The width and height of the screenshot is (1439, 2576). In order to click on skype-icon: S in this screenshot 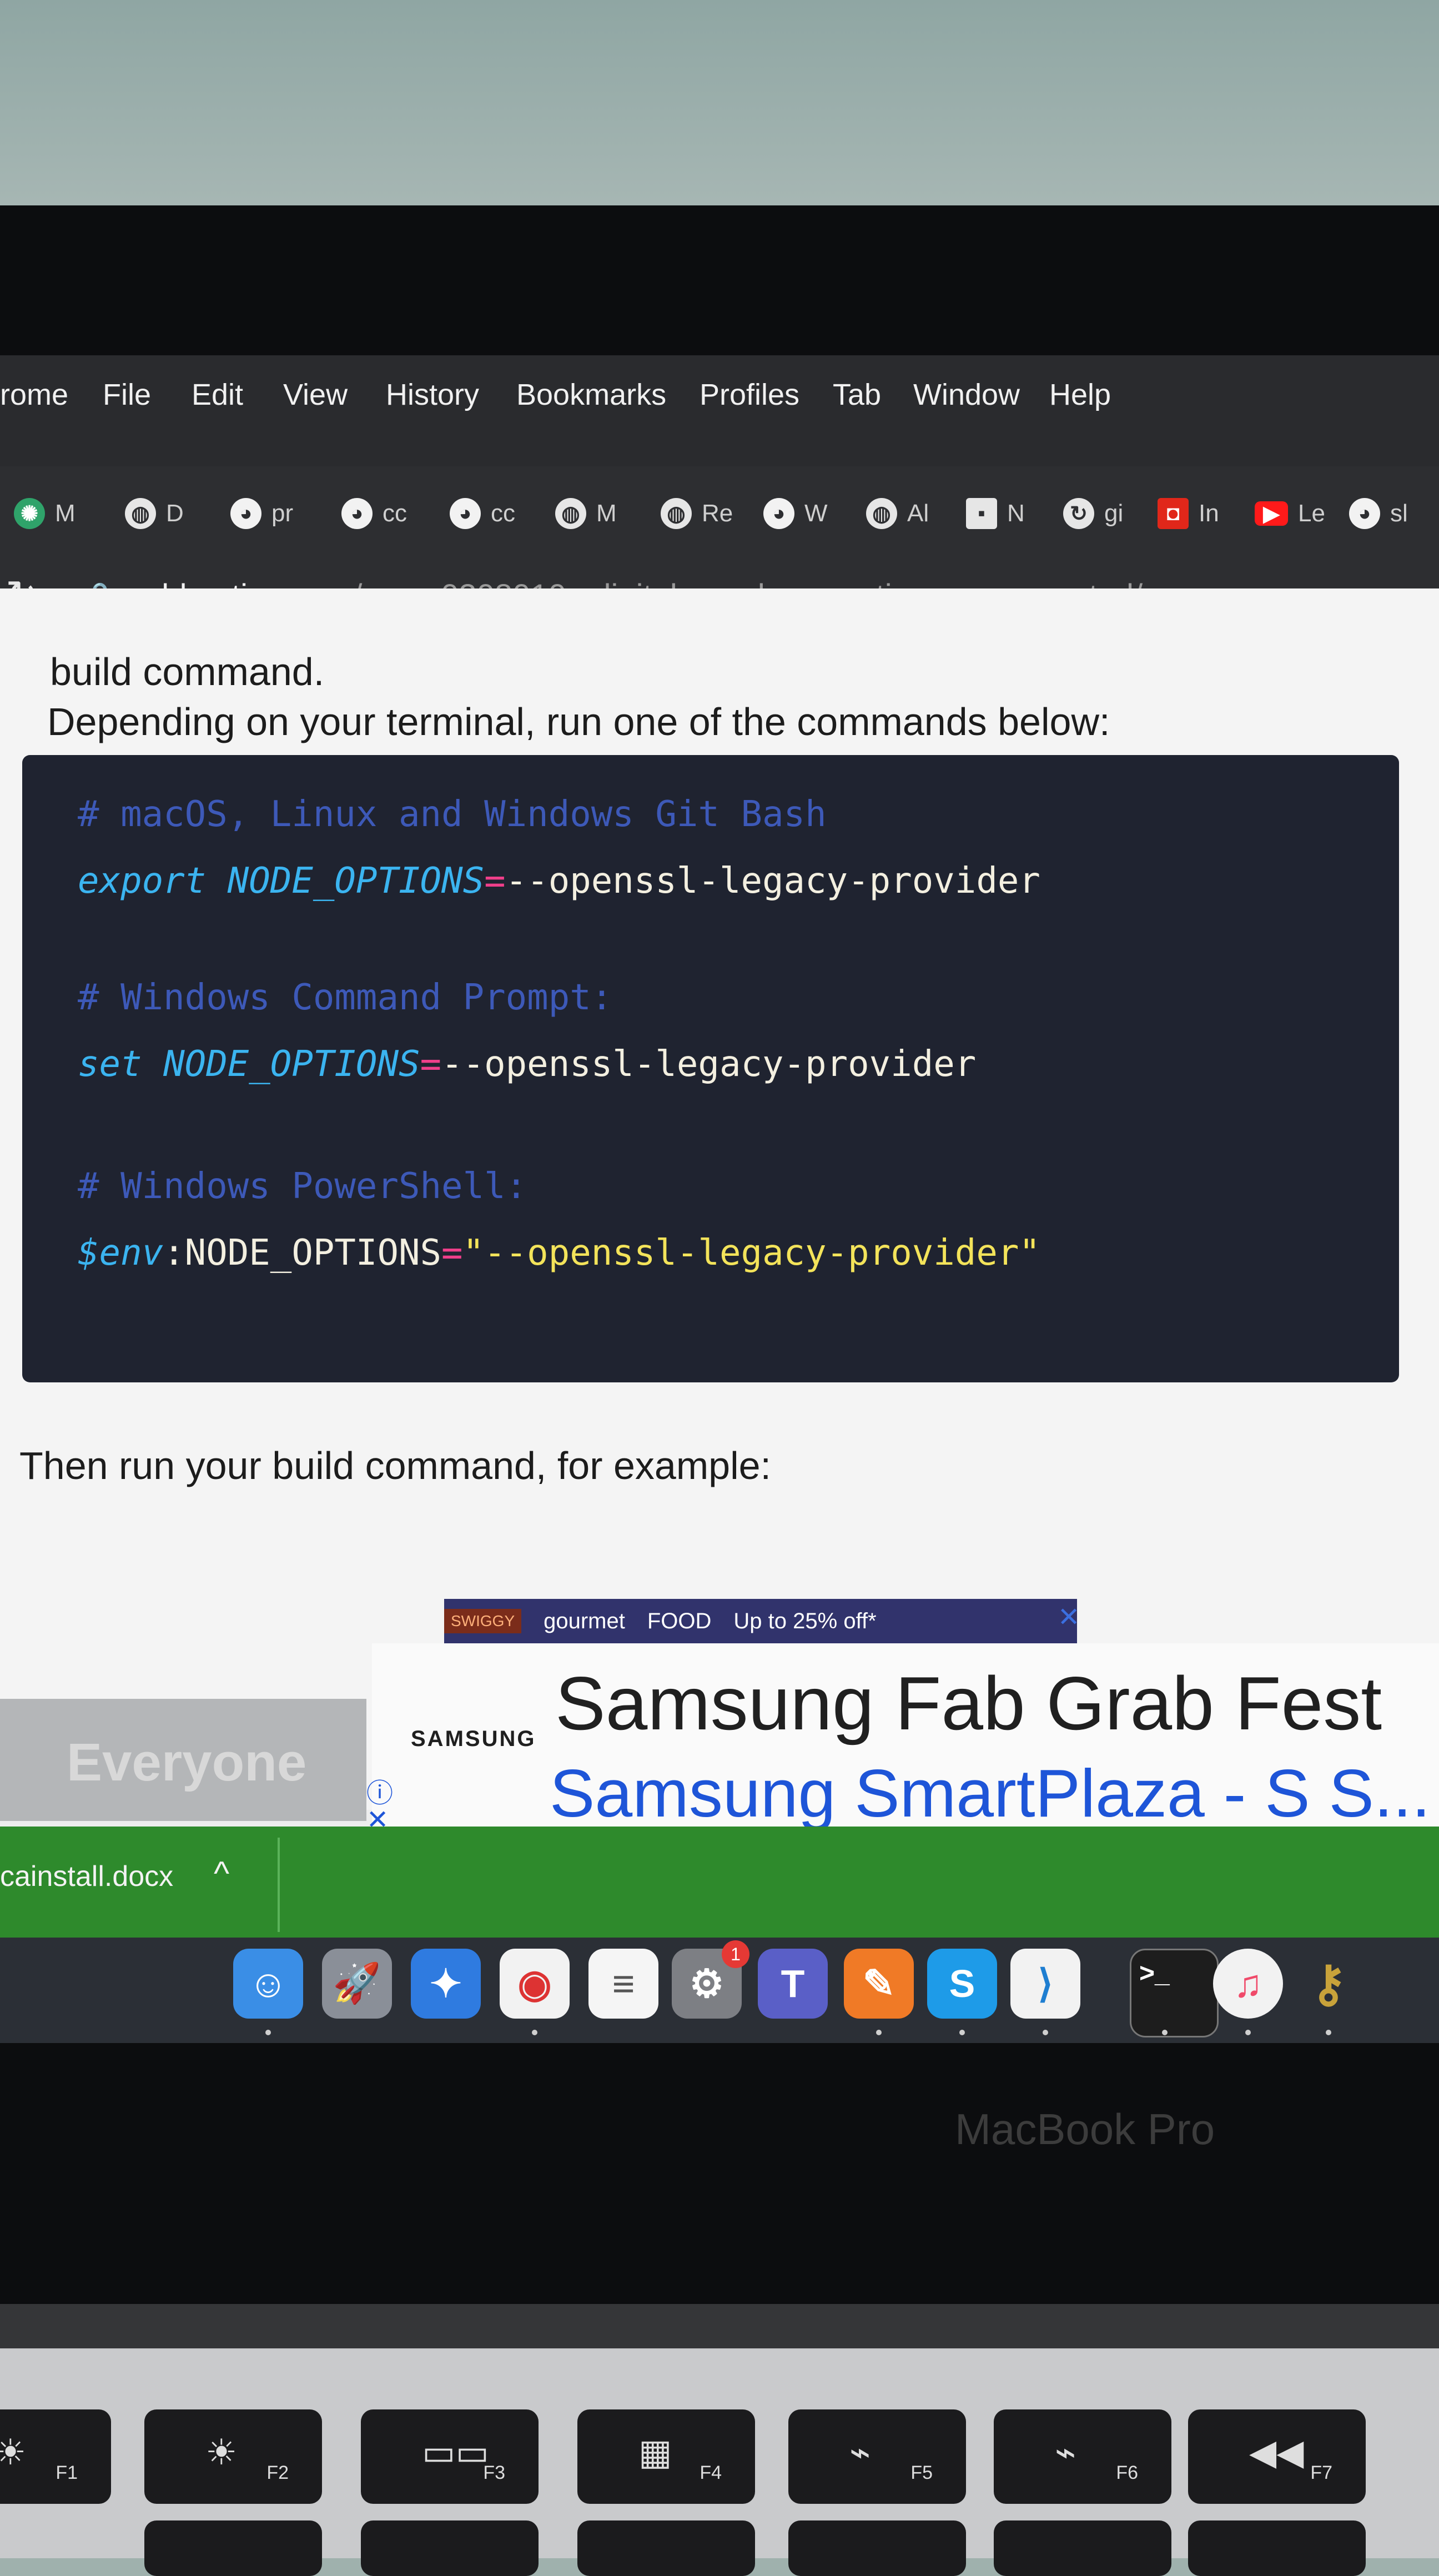, I will do `click(962, 1984)`.